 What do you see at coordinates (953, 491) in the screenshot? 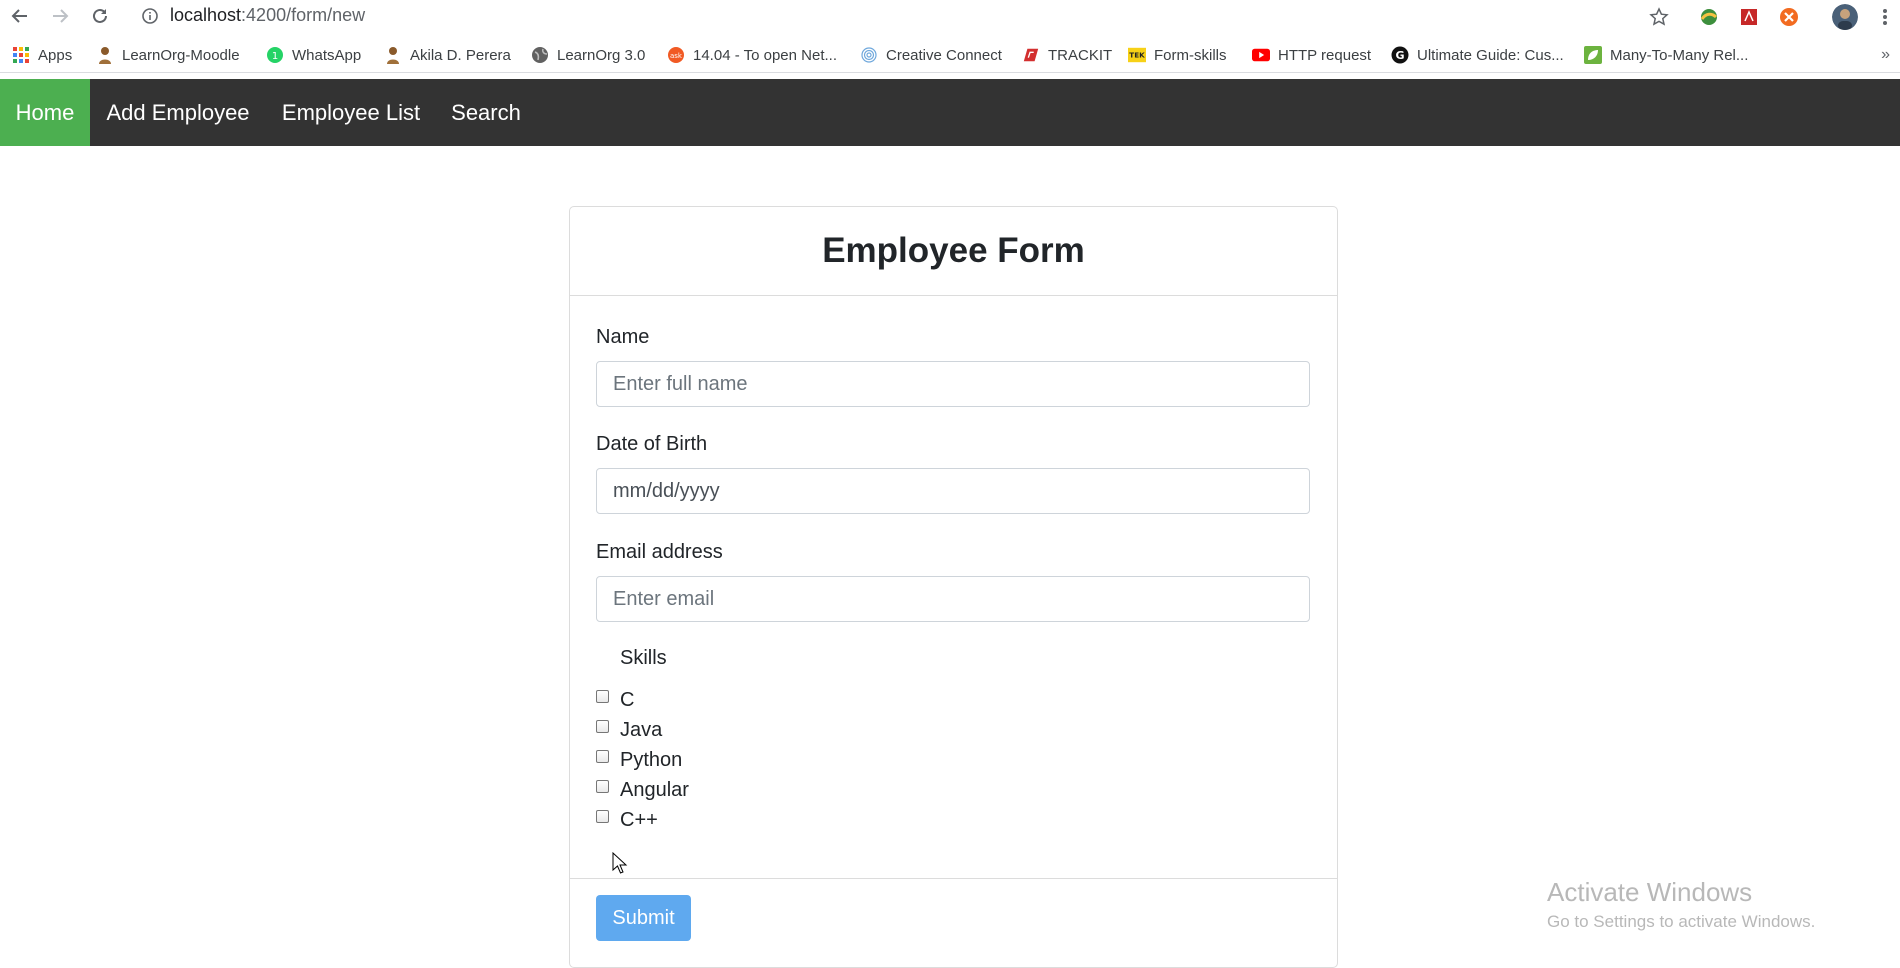
I see `dob-input: mm/dd/yyyy` at bounding box center [953, 491].